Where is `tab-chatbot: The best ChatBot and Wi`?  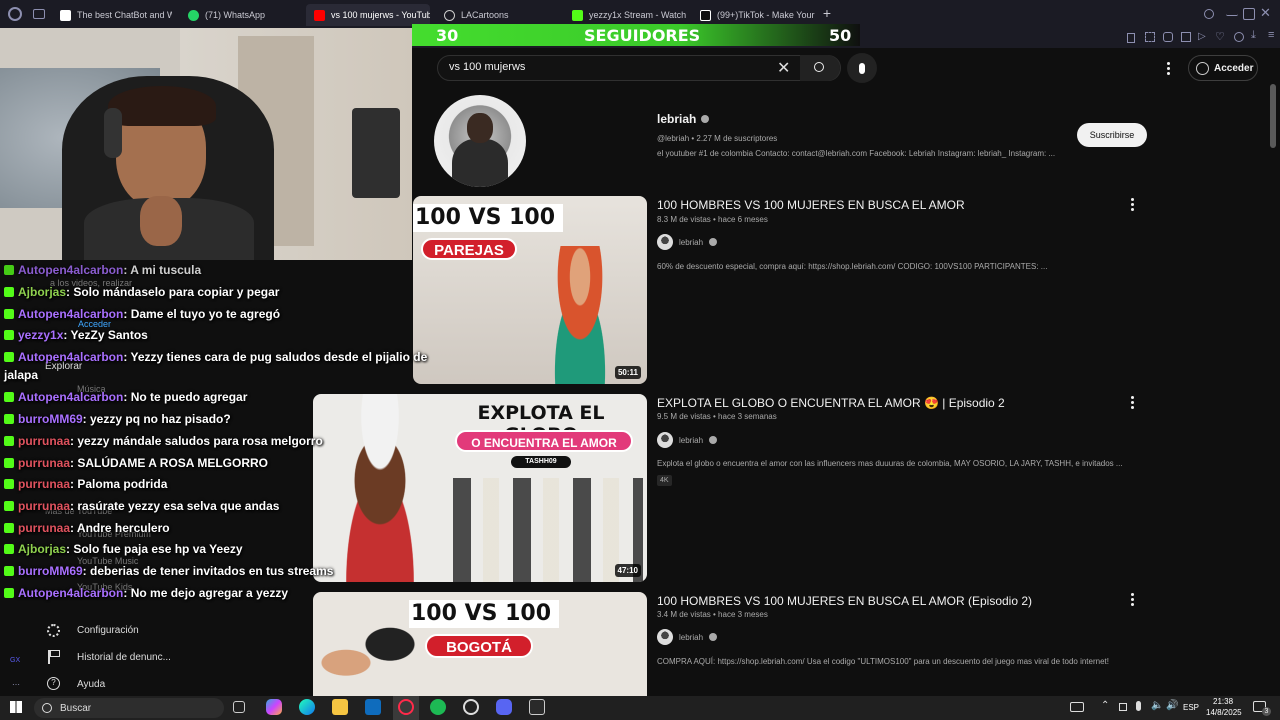 tab-chatbot: The best ChatBot and Wi is located at coordinates (112, 15).